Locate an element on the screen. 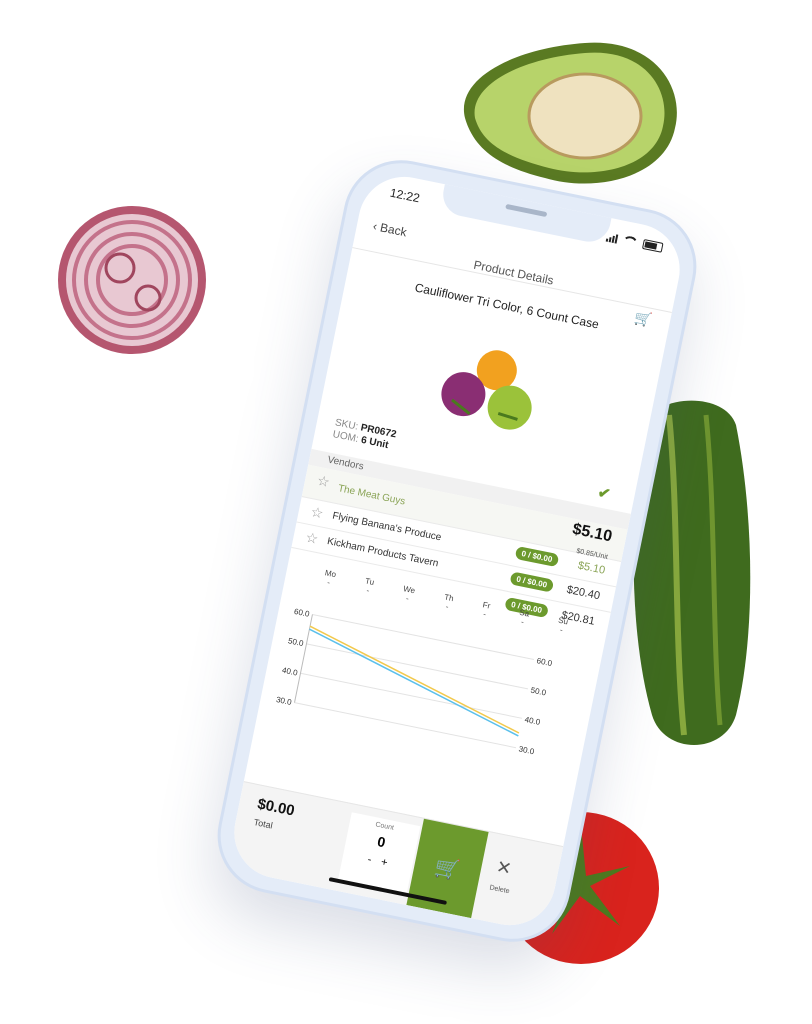 The width and height of the screenshot is (812, 1024). delete-label: Delete is located at coordinates (499, 890).